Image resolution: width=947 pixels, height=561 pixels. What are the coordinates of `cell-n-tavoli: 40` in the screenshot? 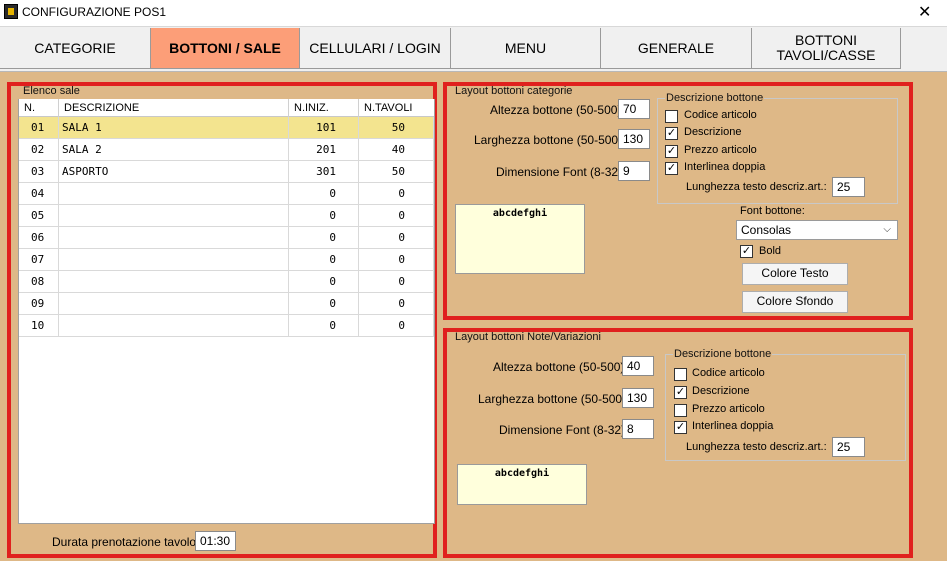 It's located at (396, 150).